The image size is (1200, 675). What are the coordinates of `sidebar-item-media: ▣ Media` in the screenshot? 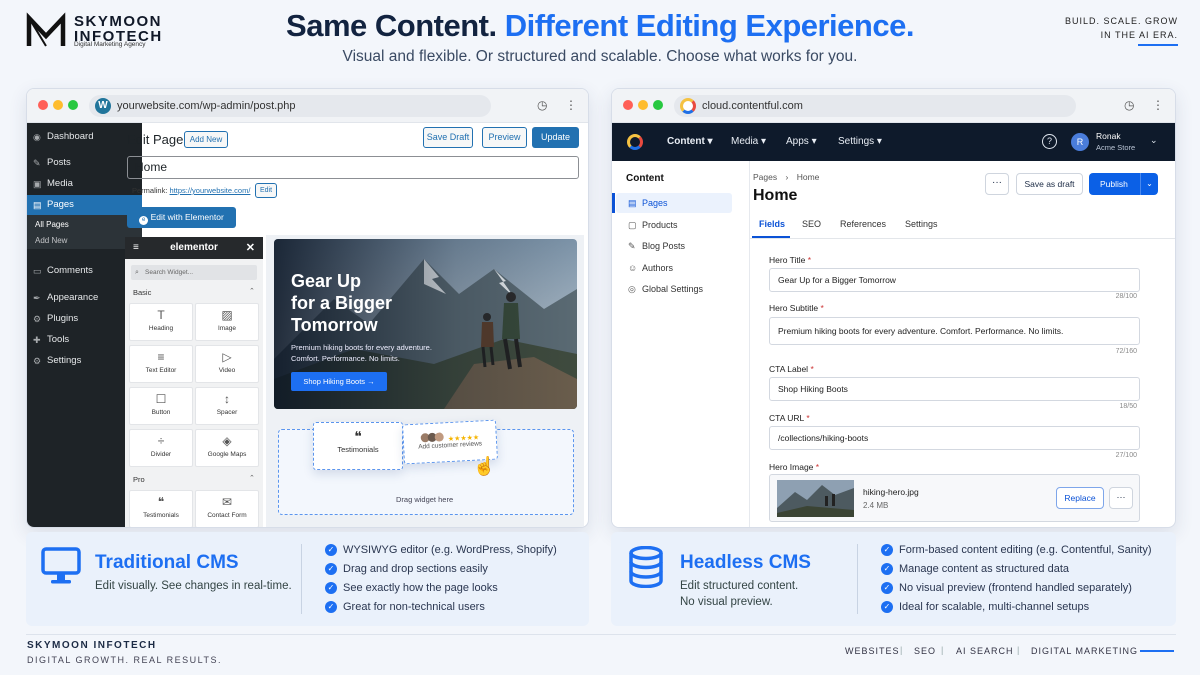 It's located at (84, 184).